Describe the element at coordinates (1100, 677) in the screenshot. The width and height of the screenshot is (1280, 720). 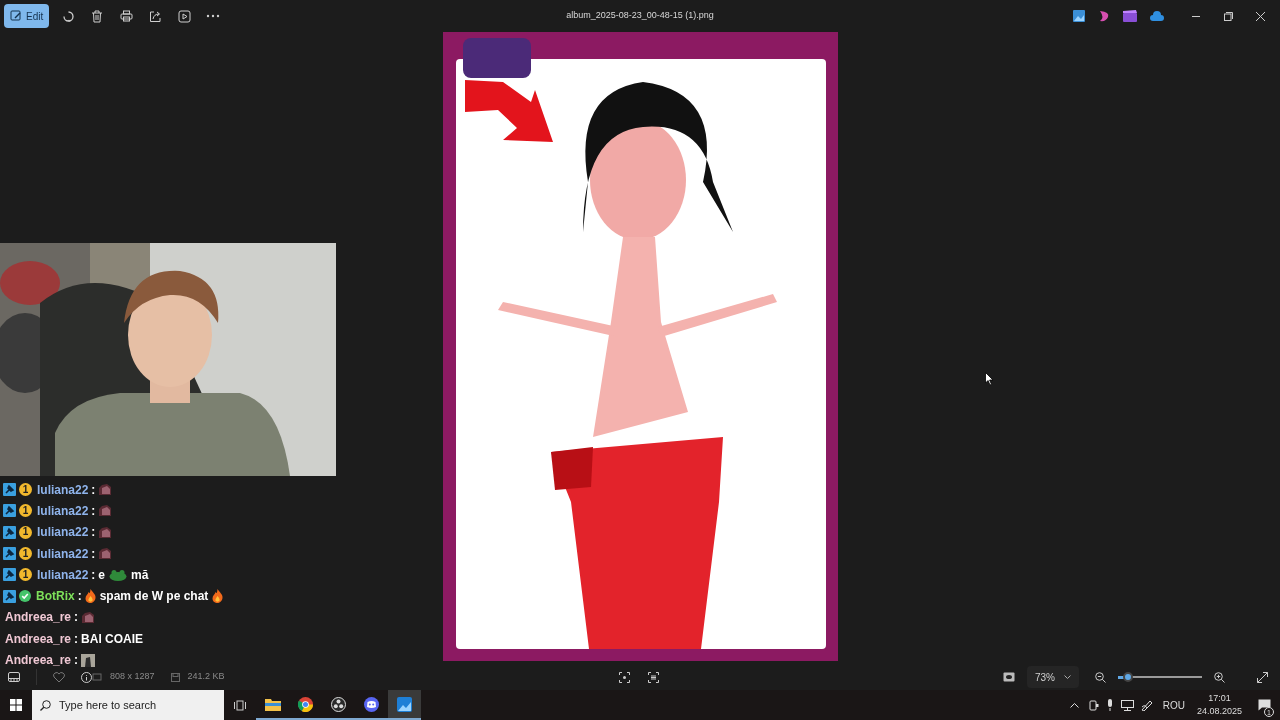
I see `zoom-out-button` at that location.